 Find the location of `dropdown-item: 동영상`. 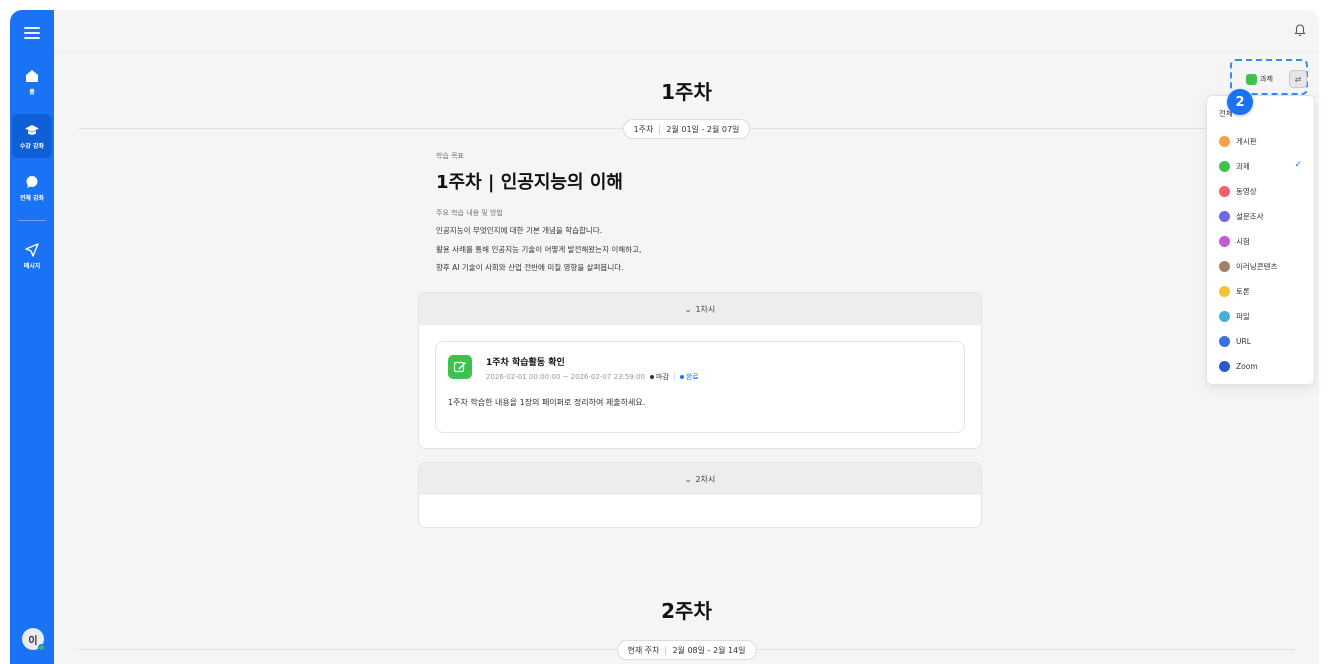

dropdown-item: 동영상 is located at coordinates (1260, 191).